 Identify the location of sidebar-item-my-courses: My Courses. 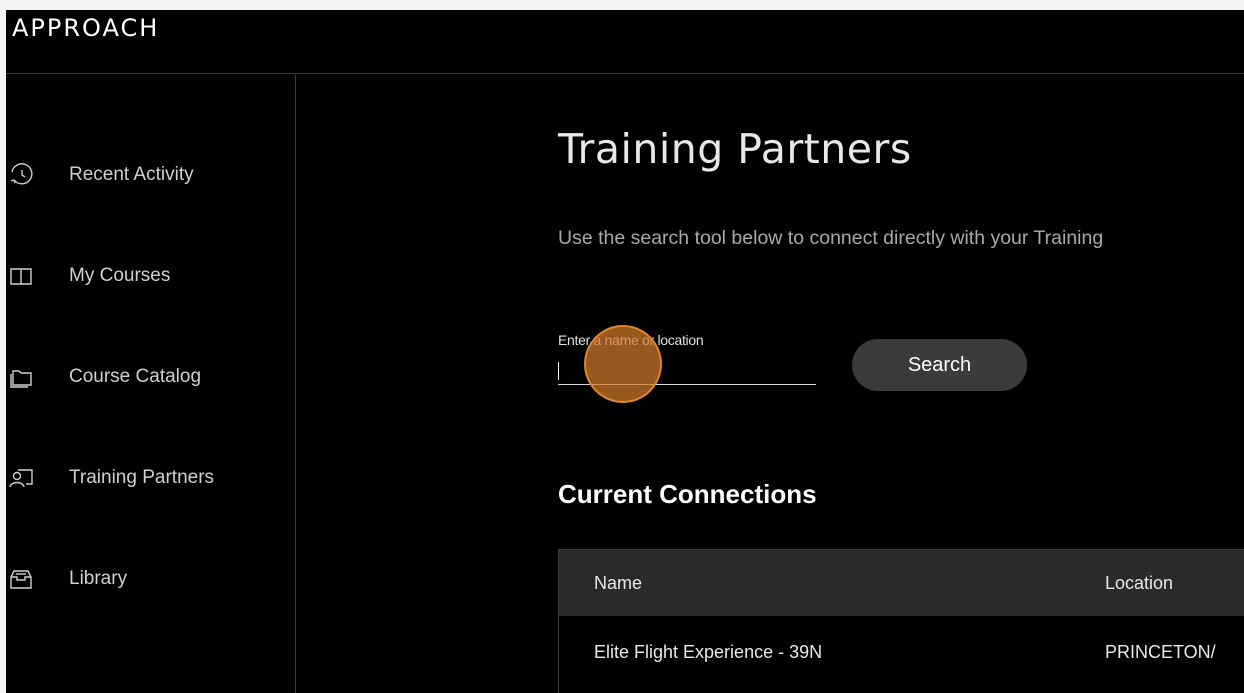
(151, 276).